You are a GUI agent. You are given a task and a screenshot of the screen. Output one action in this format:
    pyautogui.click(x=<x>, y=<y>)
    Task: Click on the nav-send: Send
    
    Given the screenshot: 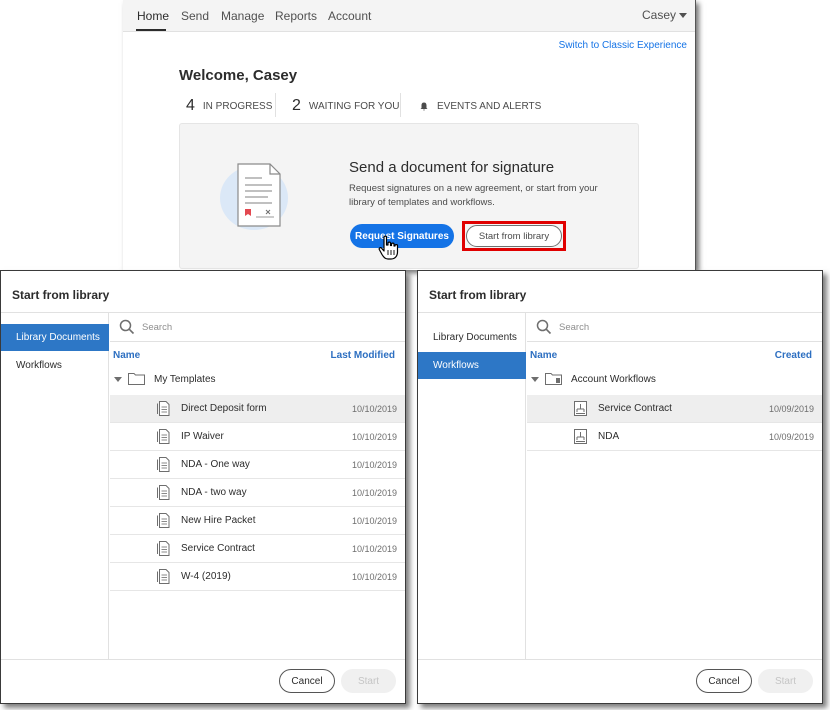 What is the action you would take?
    pyautogui.click(x=195, y=16)
    